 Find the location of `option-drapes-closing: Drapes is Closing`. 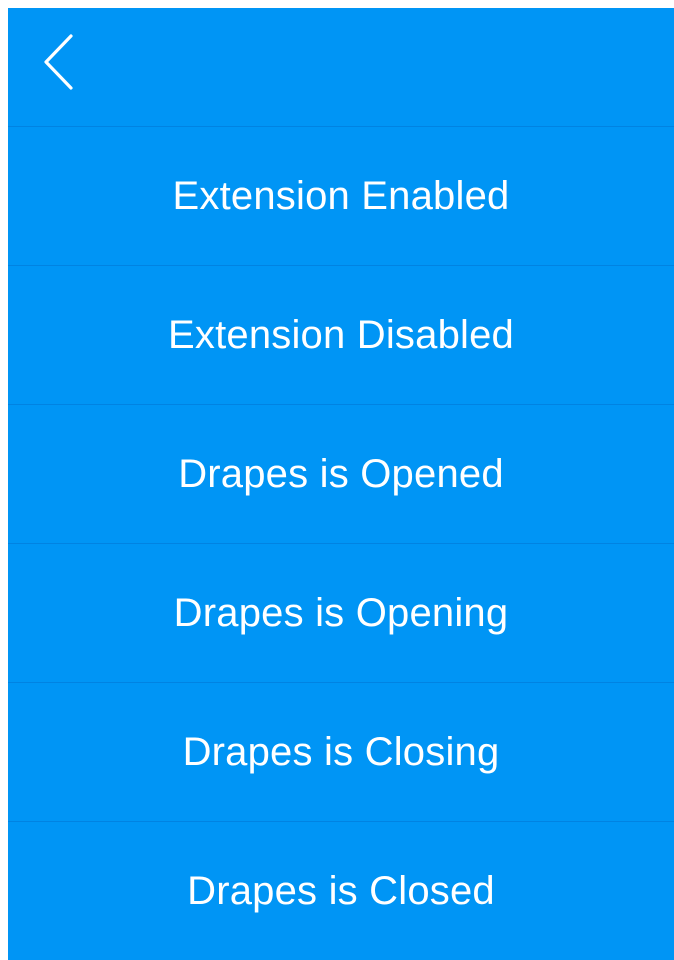

option-drapes-closing: Drapes is Closing is located at coordinates (341, 752).